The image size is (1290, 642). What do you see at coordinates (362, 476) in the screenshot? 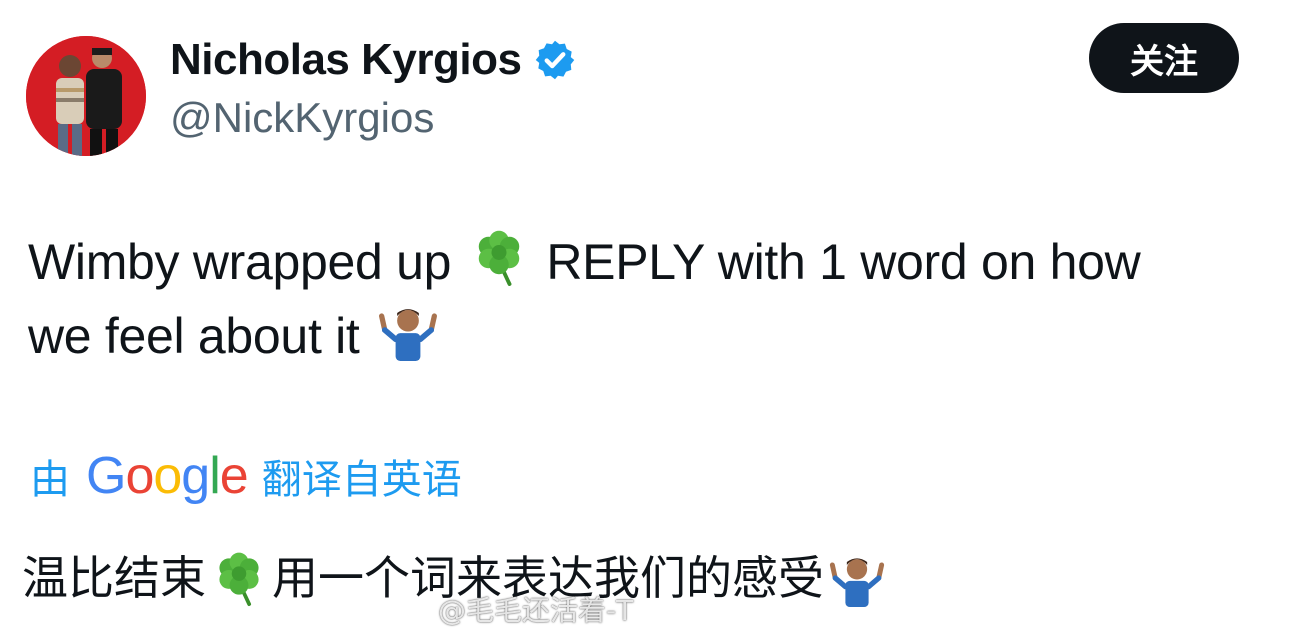
I see `translate-from-english-link: 翻译自英语` at bounding box center [362, 476].